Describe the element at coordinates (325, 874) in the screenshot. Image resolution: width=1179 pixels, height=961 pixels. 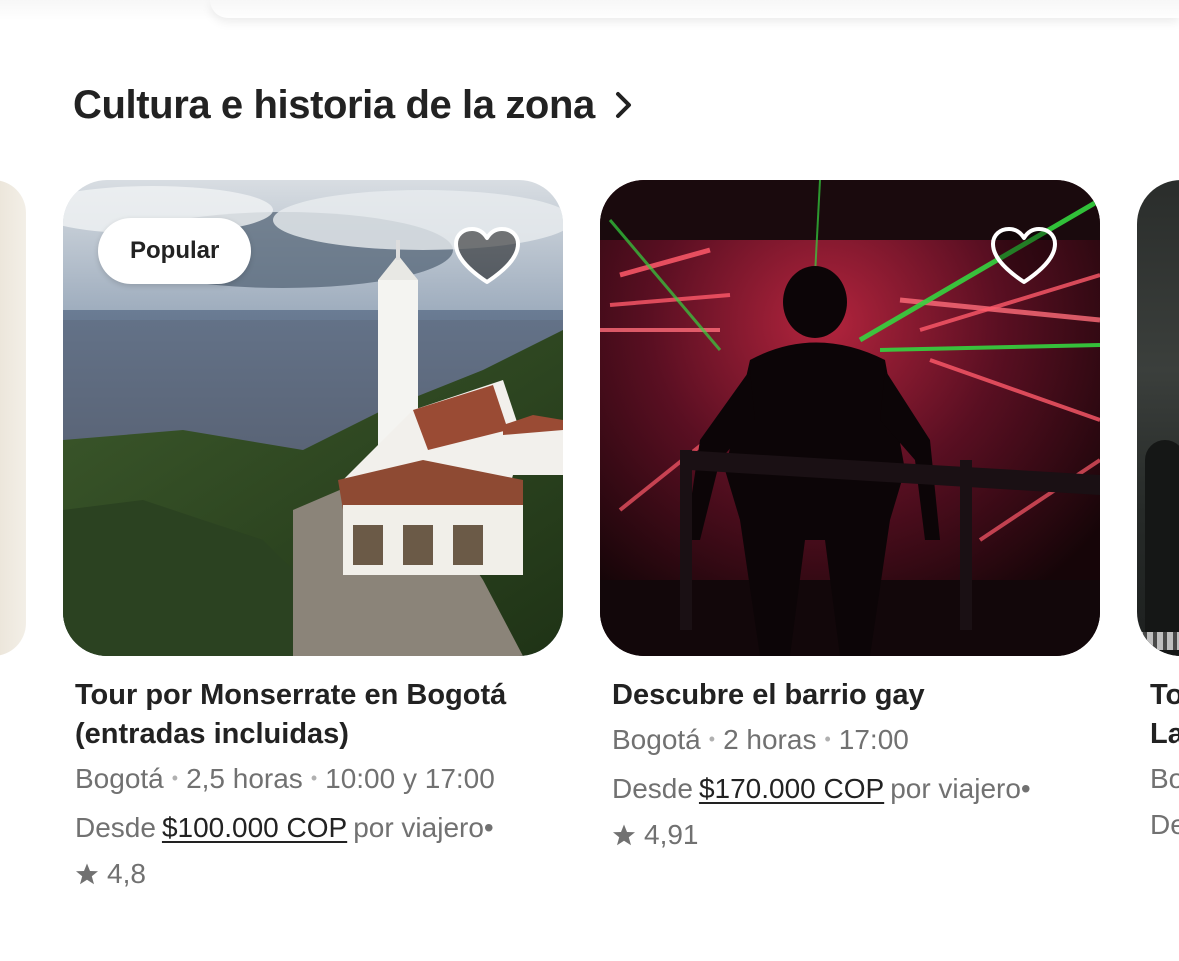
I see `card-rating: 4,8` at that location.